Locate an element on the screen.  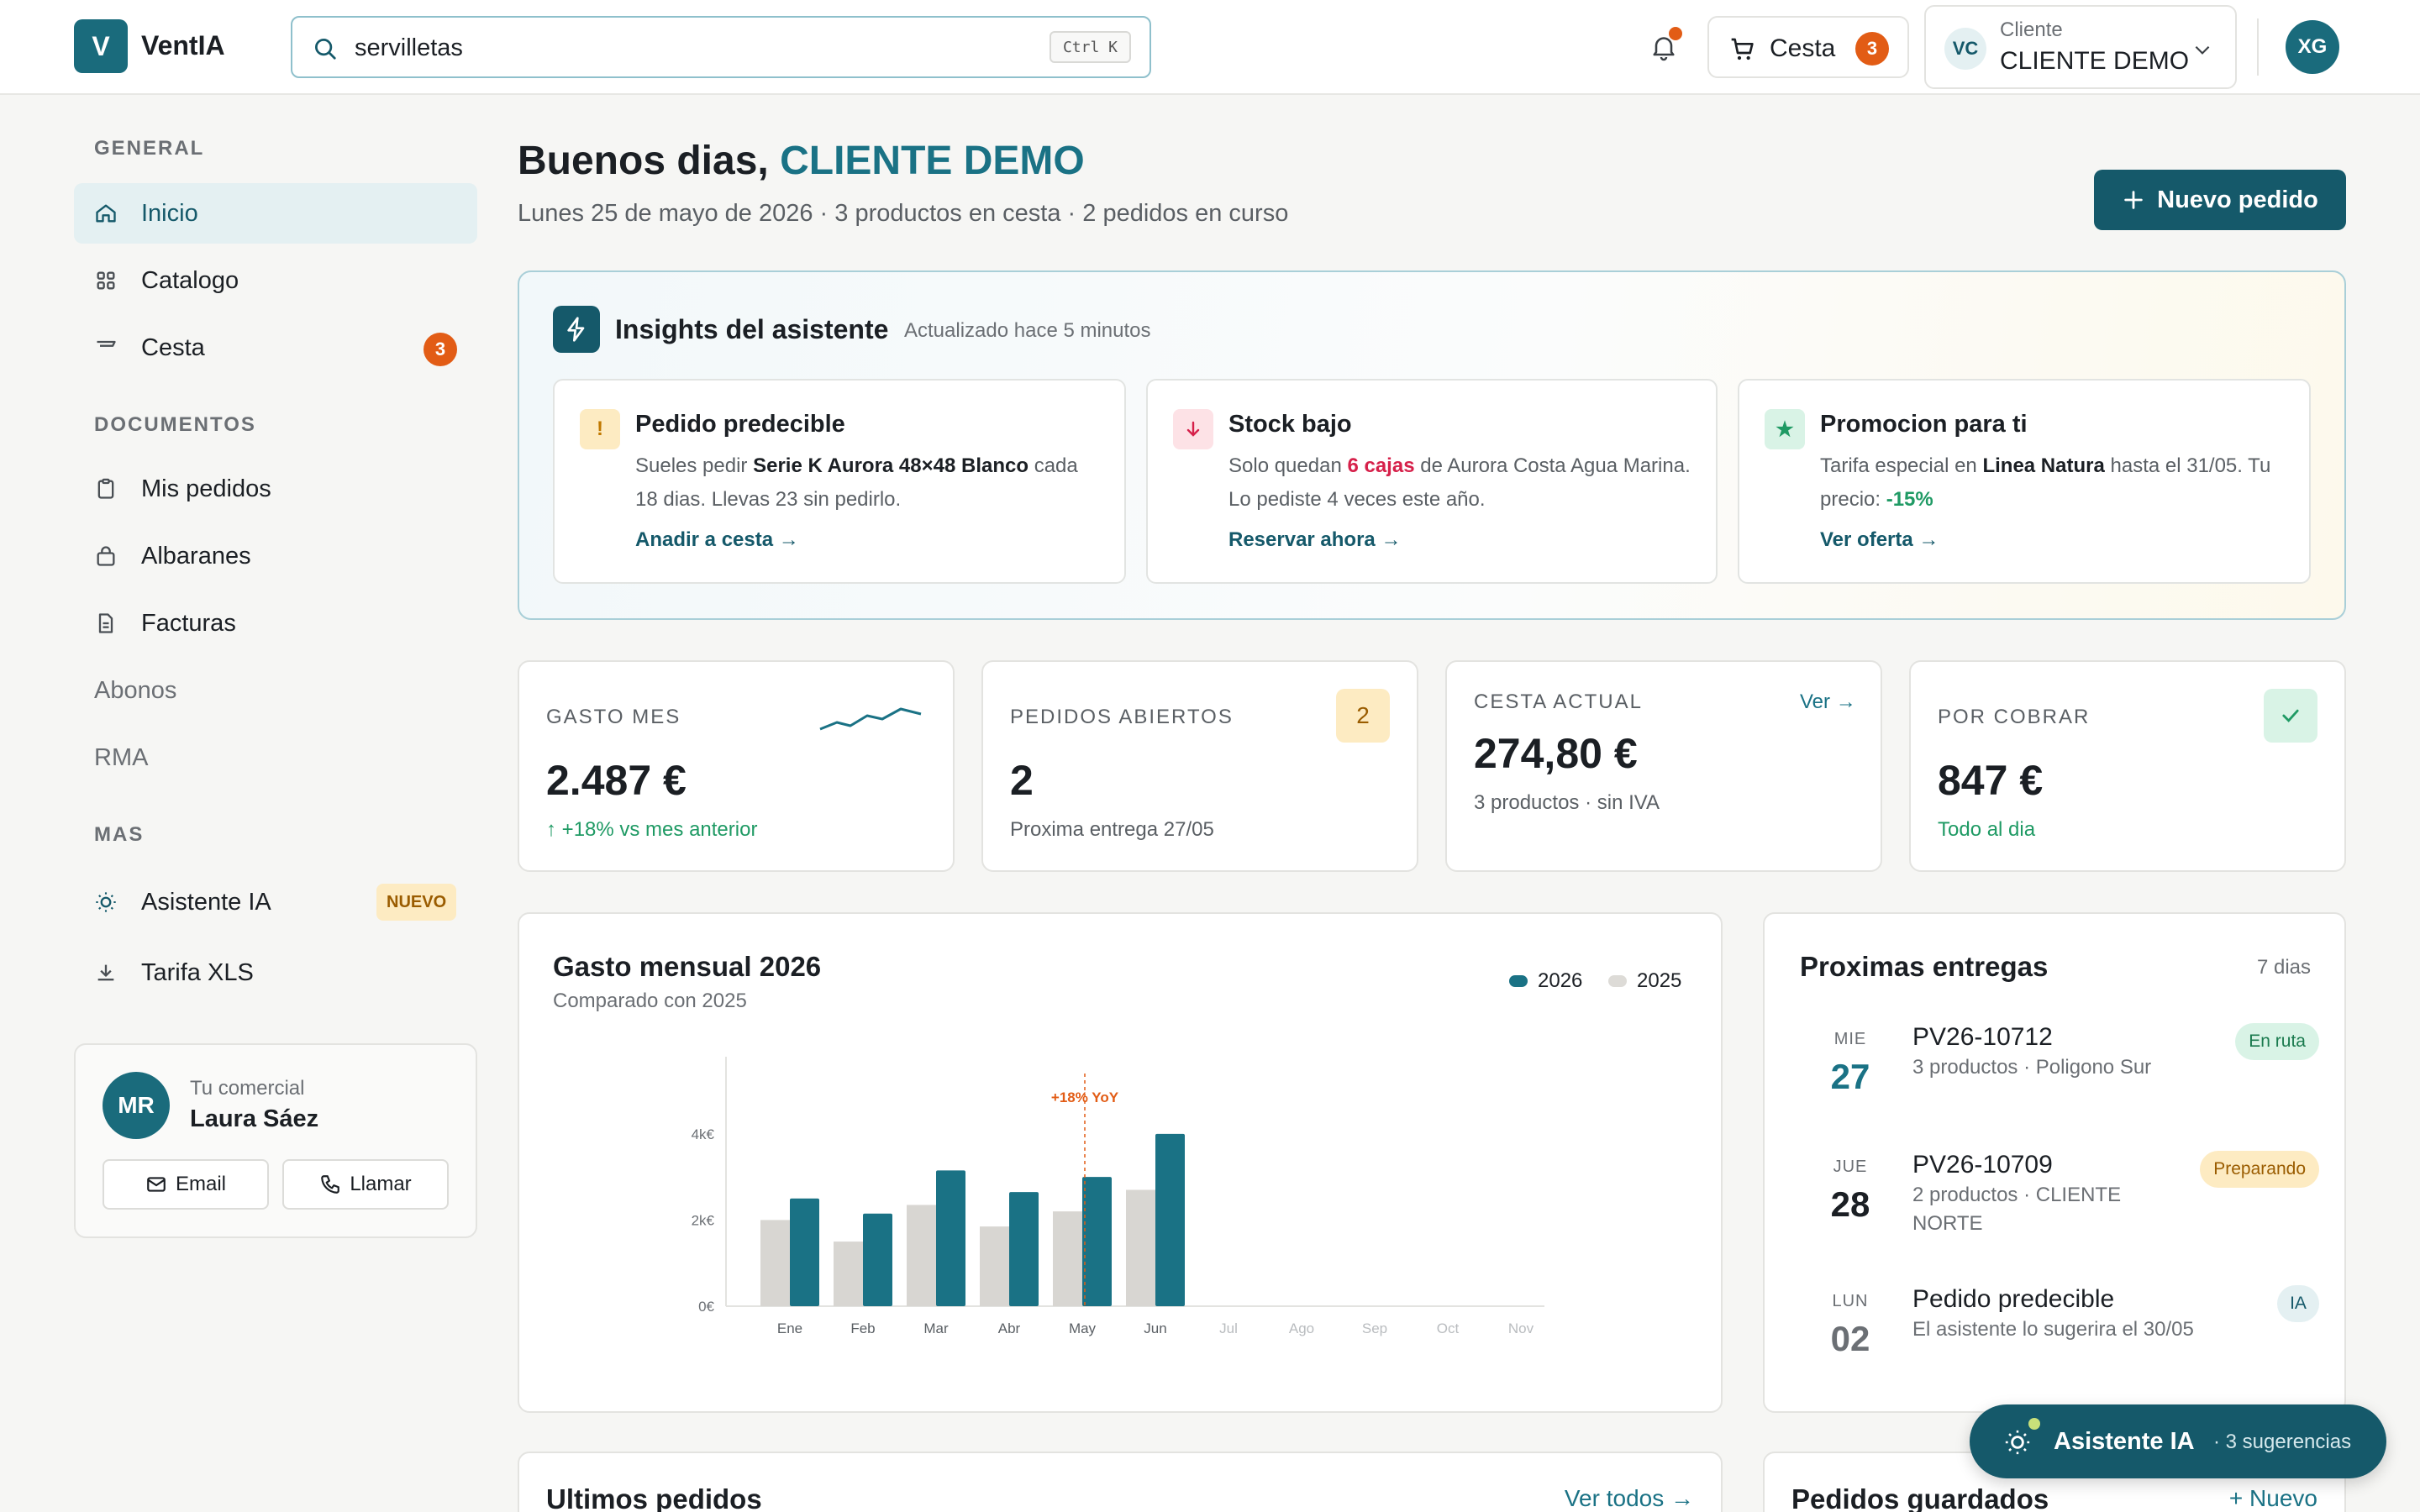
call-button: Llamar is located at coordinates (366, 1184).